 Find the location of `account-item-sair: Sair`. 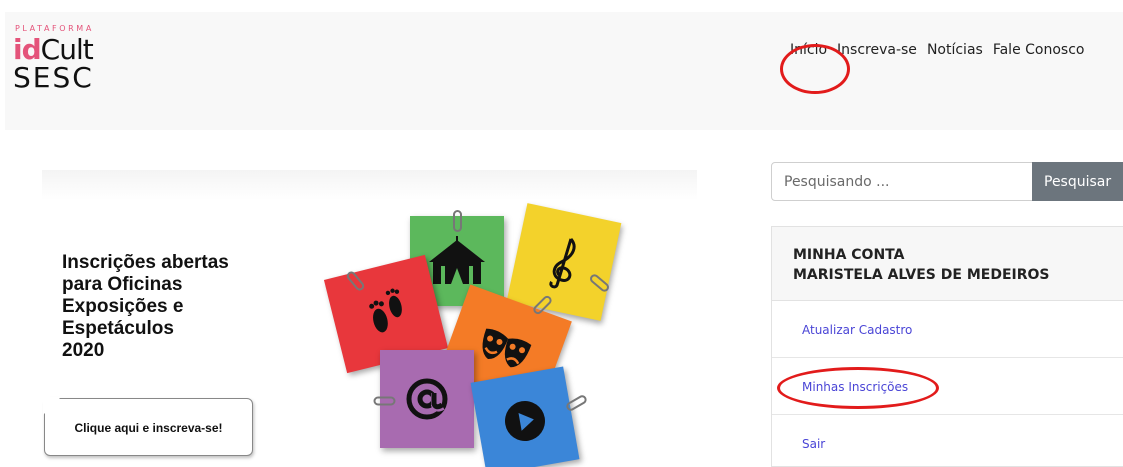

account-item-sair: Sair is located at coordinates (947, 441).